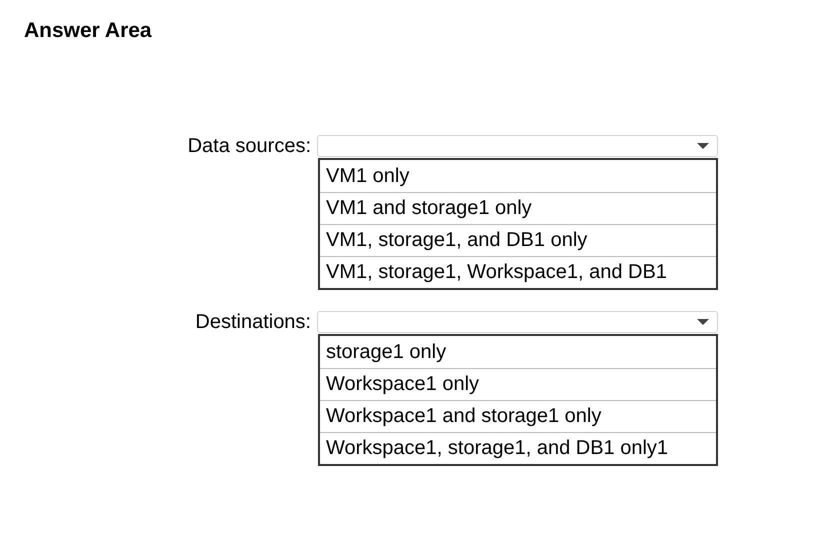 The image size is (819, 539). Describe the element at coordinates (518, 272) in the screenshot. I see `dropdown-option: VM1, storage1, Workspace1, and DB1` at that location.